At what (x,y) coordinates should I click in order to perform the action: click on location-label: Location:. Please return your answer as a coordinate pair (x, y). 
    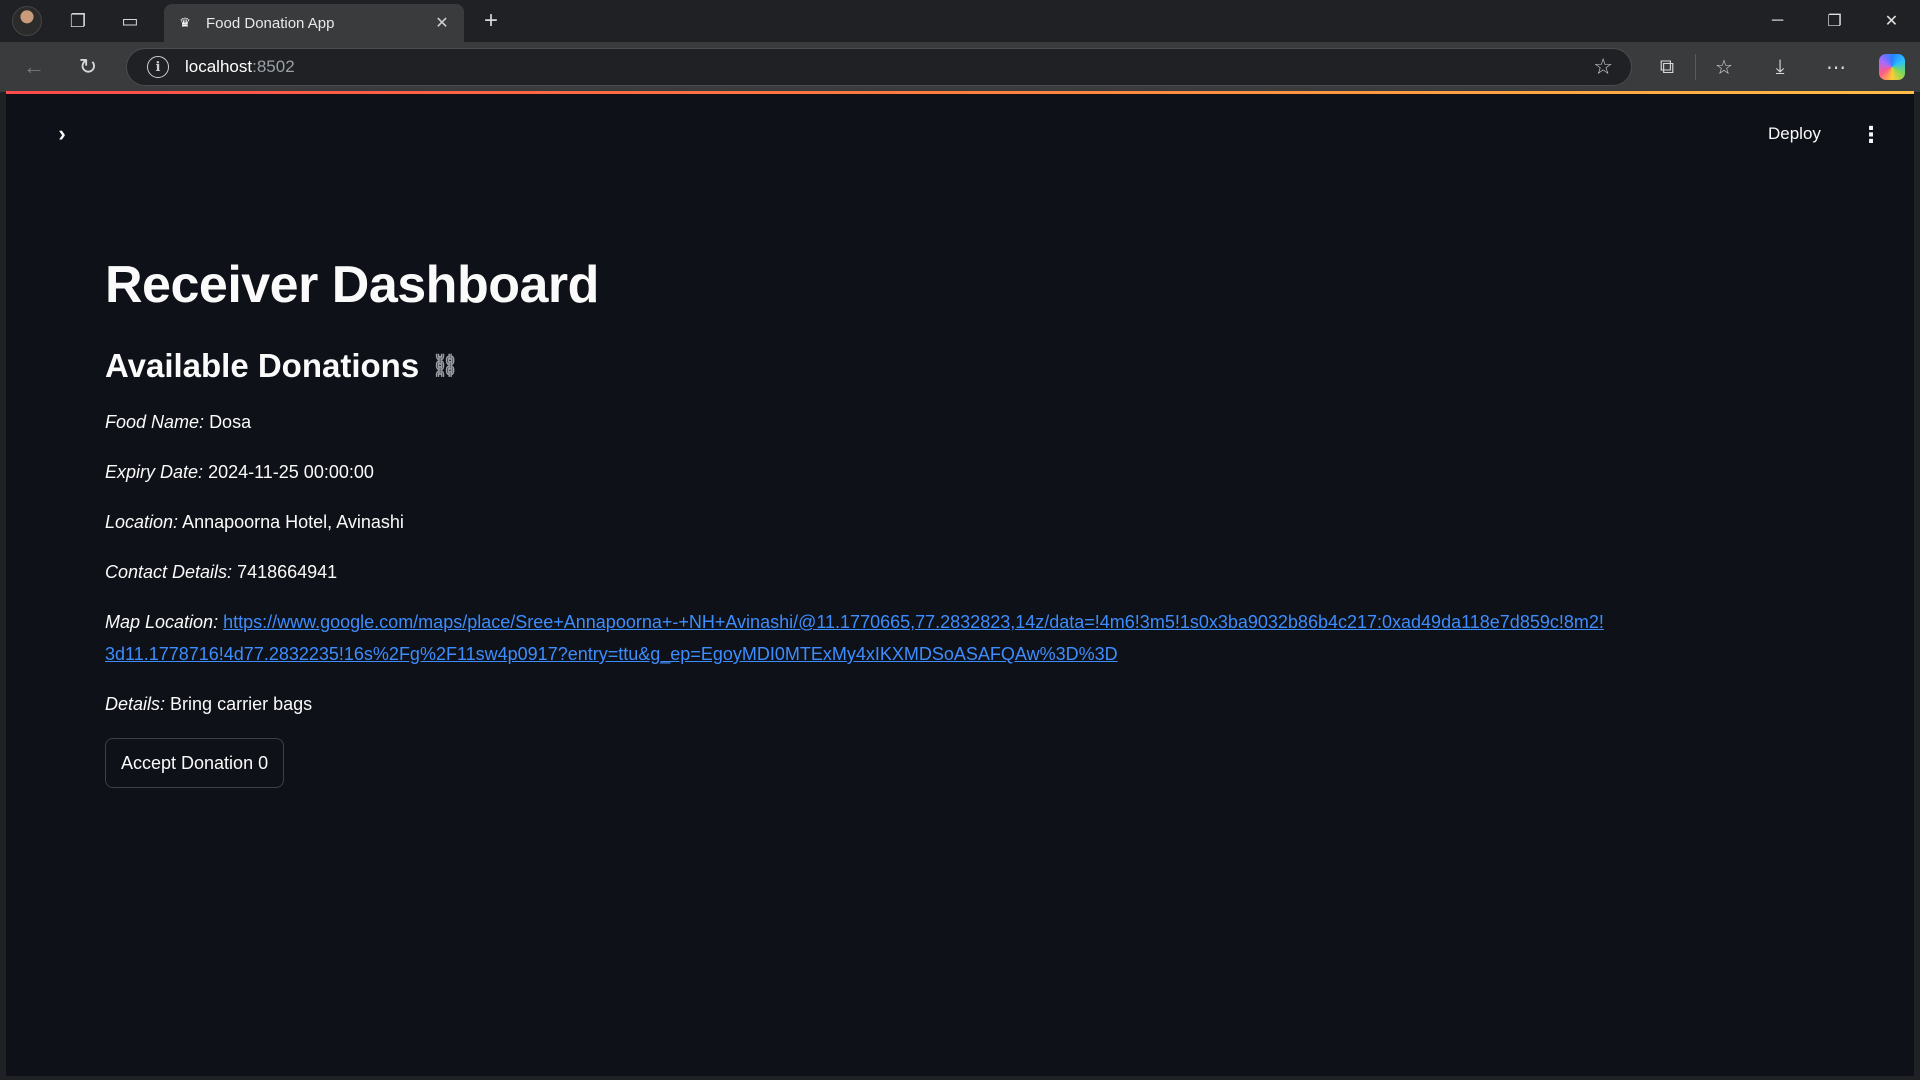
    Looking at the image, I should click on (142, 522).